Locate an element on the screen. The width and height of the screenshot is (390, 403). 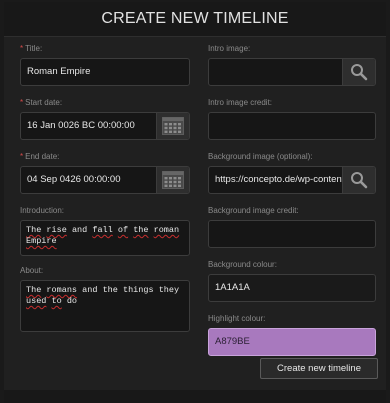
introduction-label: Introduction: is located at coordinates (42, 210).